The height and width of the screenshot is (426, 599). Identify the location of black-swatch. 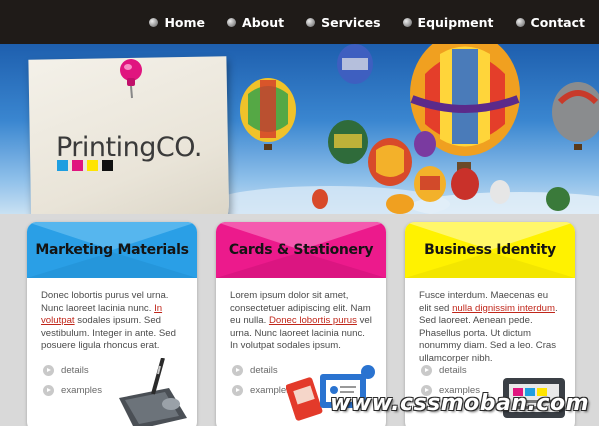
(107, 165).